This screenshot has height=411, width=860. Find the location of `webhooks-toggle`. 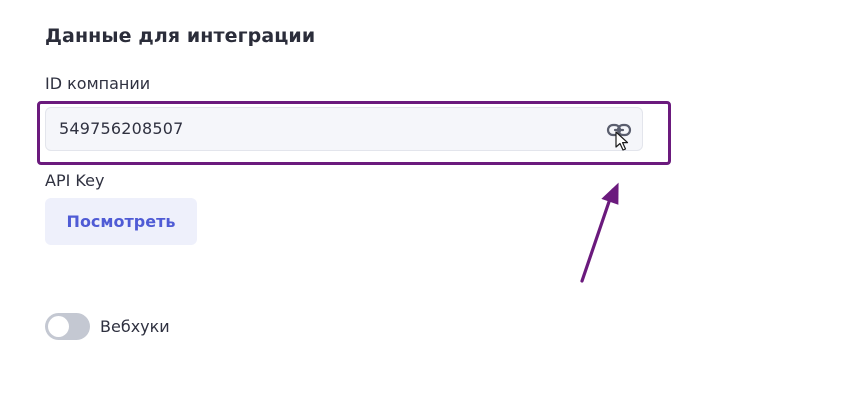

webhooks-toggle is located at coordinates (67, 326).